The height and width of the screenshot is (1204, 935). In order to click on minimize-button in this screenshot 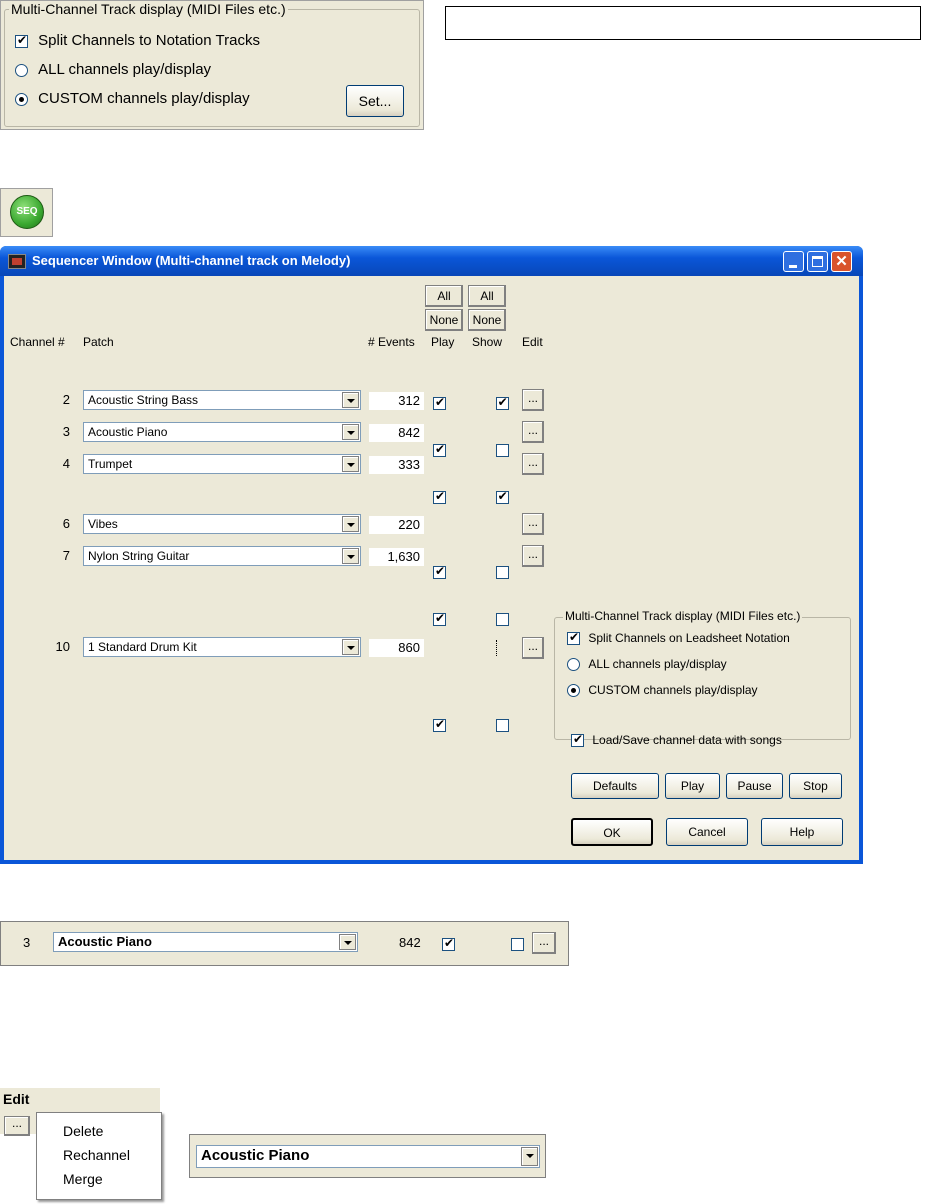, I will do `click(793, 261)`.